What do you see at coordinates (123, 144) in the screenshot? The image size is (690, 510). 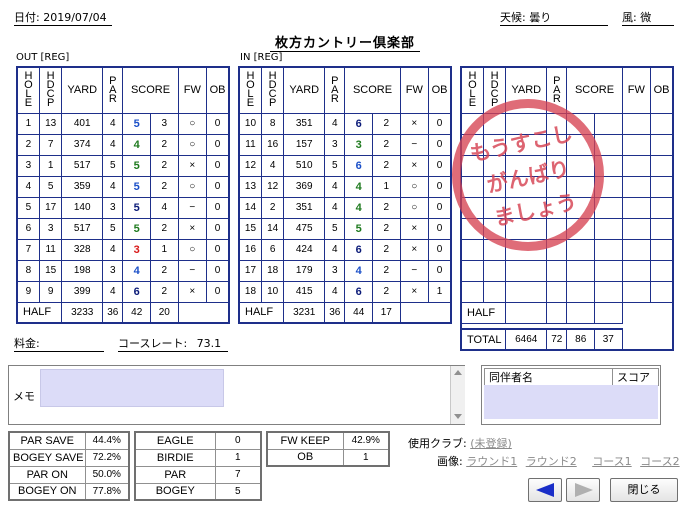 I see `table-row: 2 7 374 4 4 2 ○ 0` at bounding box center [123, 144].